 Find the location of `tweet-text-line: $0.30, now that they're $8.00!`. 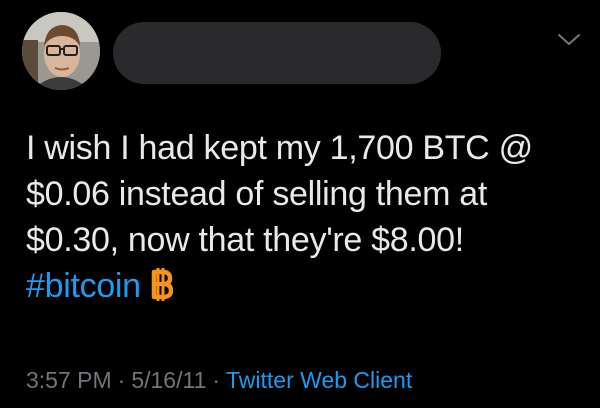

tweet-text-line: $0.30, now that they're $8.00! is located at coordinates (245, 240).